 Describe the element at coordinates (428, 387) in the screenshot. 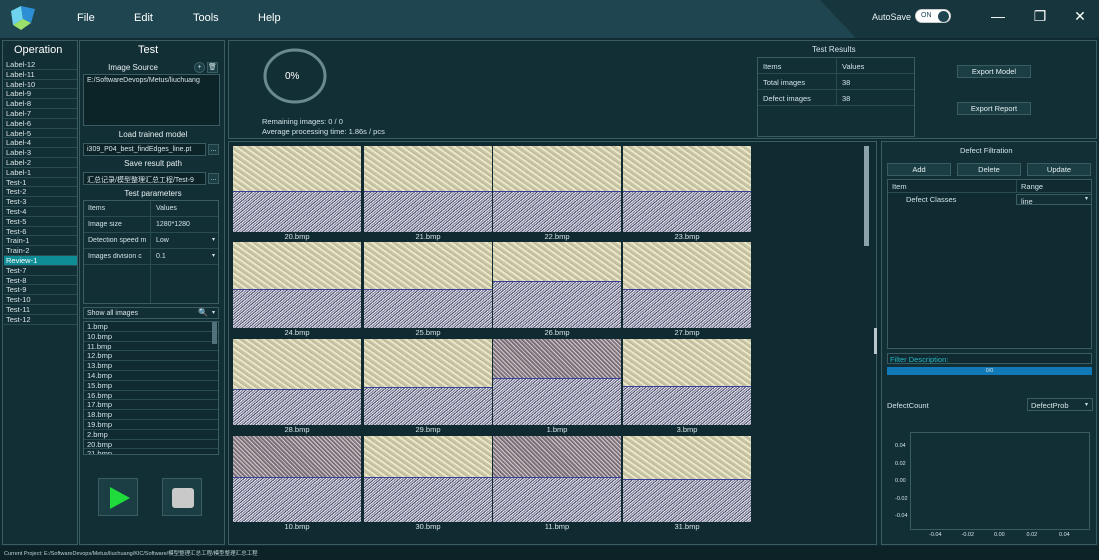

I see `defect-line-marker` at that location.